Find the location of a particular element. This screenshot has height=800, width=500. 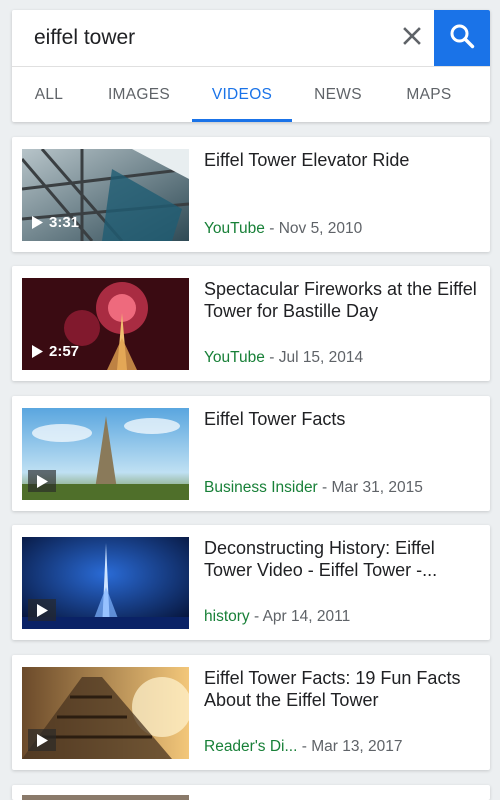

result-meta: Reader's Di... - Mar 13, 2017 is located at coordinates (303, 747).